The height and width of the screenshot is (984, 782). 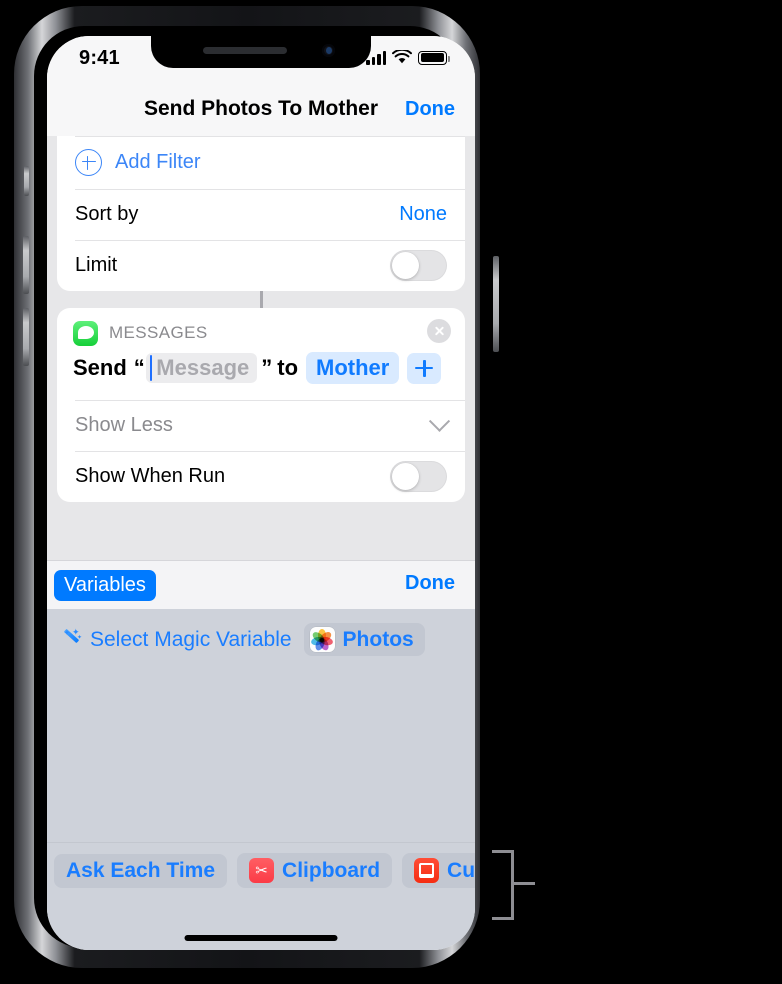 I want to click on status-time: 9:41, so click(x=99, y=58).